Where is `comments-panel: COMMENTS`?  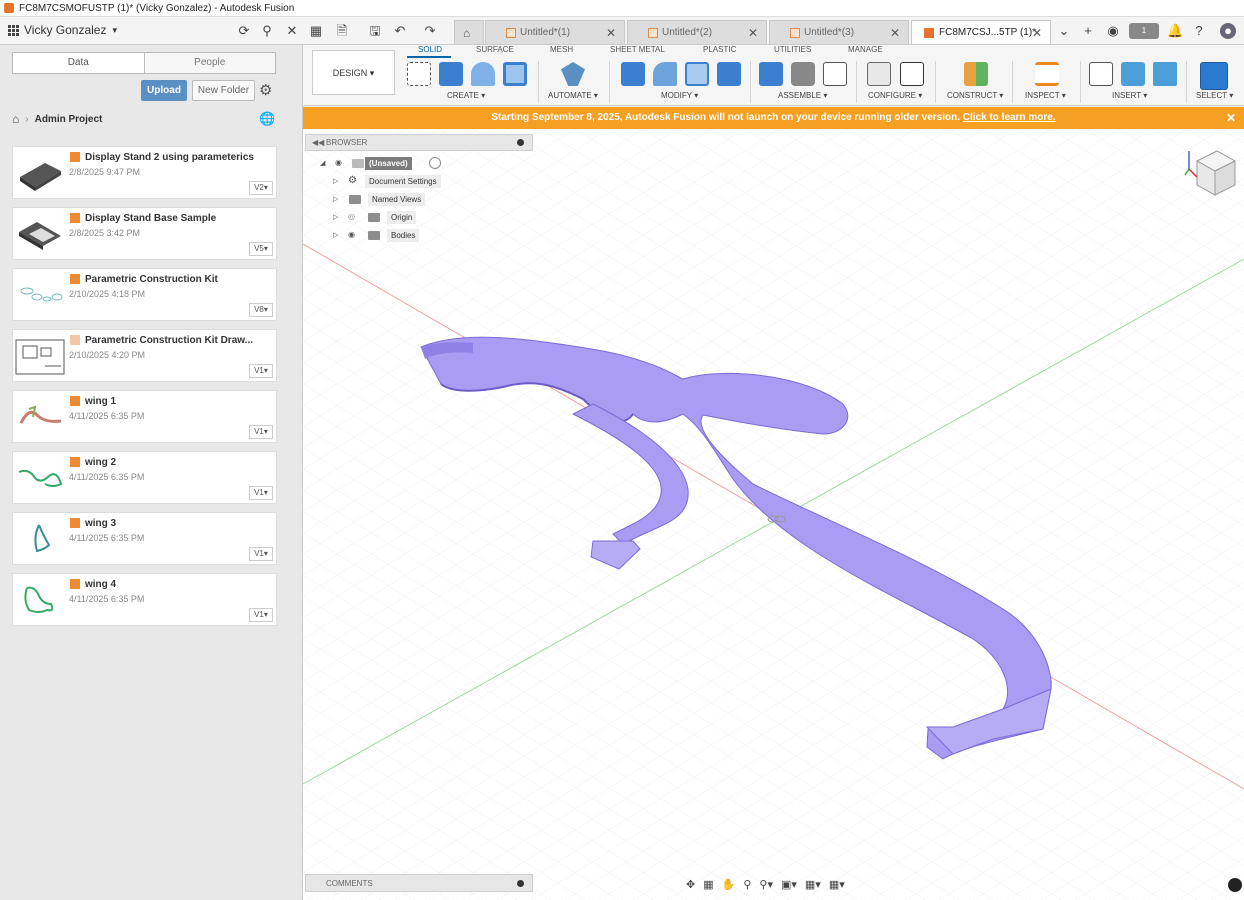 comments-panel: COMMENTS is located at coordinates (419, 883).